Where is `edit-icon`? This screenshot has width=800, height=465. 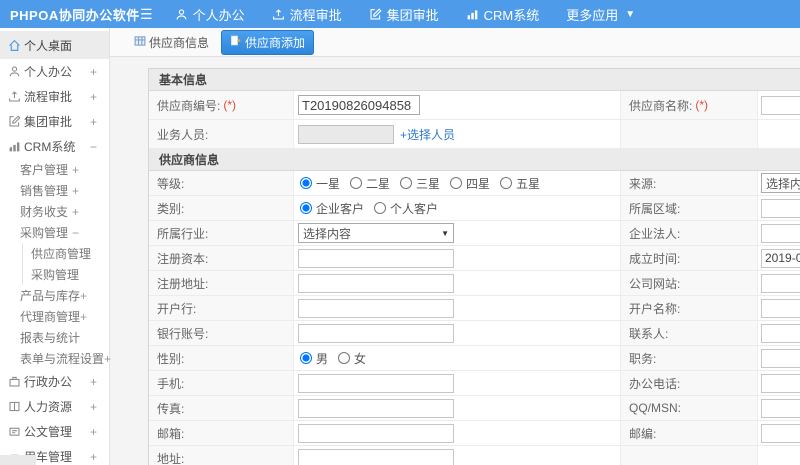
edit-icon is located at coordinates (375, 14).